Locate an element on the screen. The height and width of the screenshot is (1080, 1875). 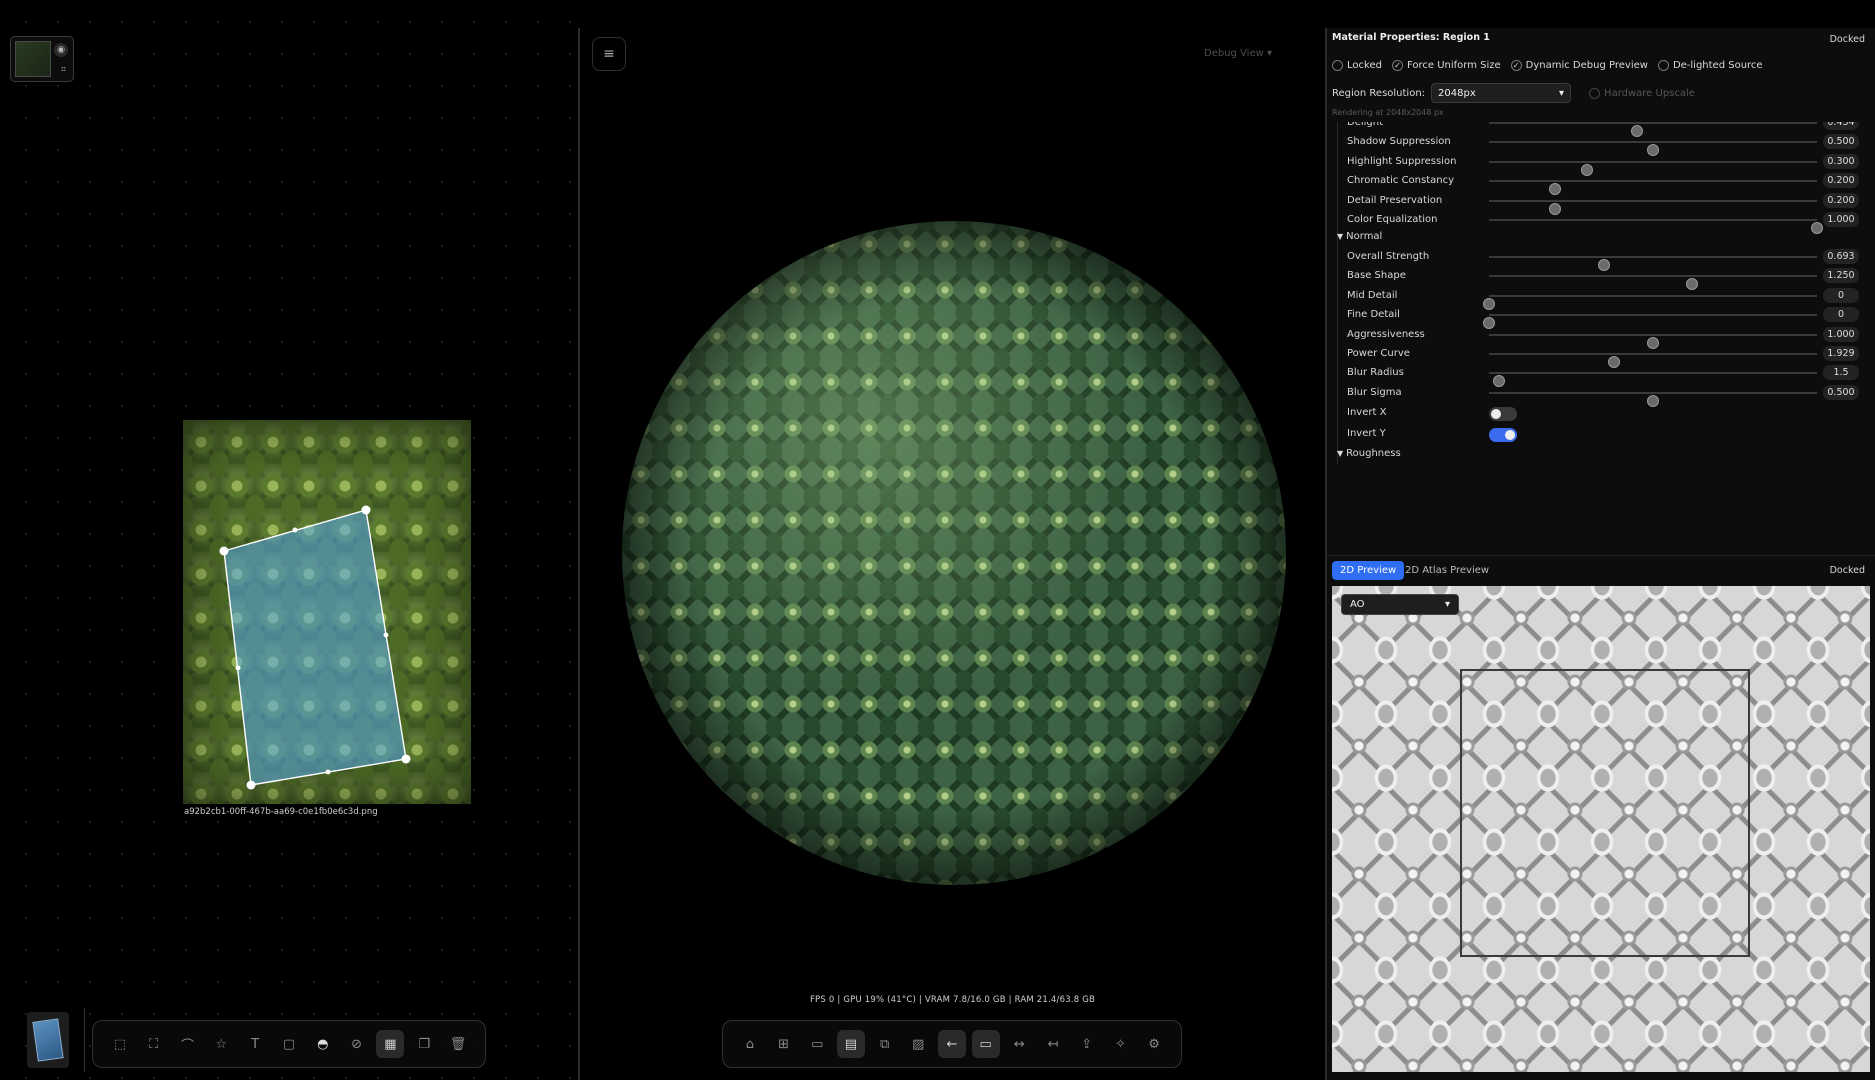
grid-view-icon: ⊞ is located at coordinates (784, 1044).